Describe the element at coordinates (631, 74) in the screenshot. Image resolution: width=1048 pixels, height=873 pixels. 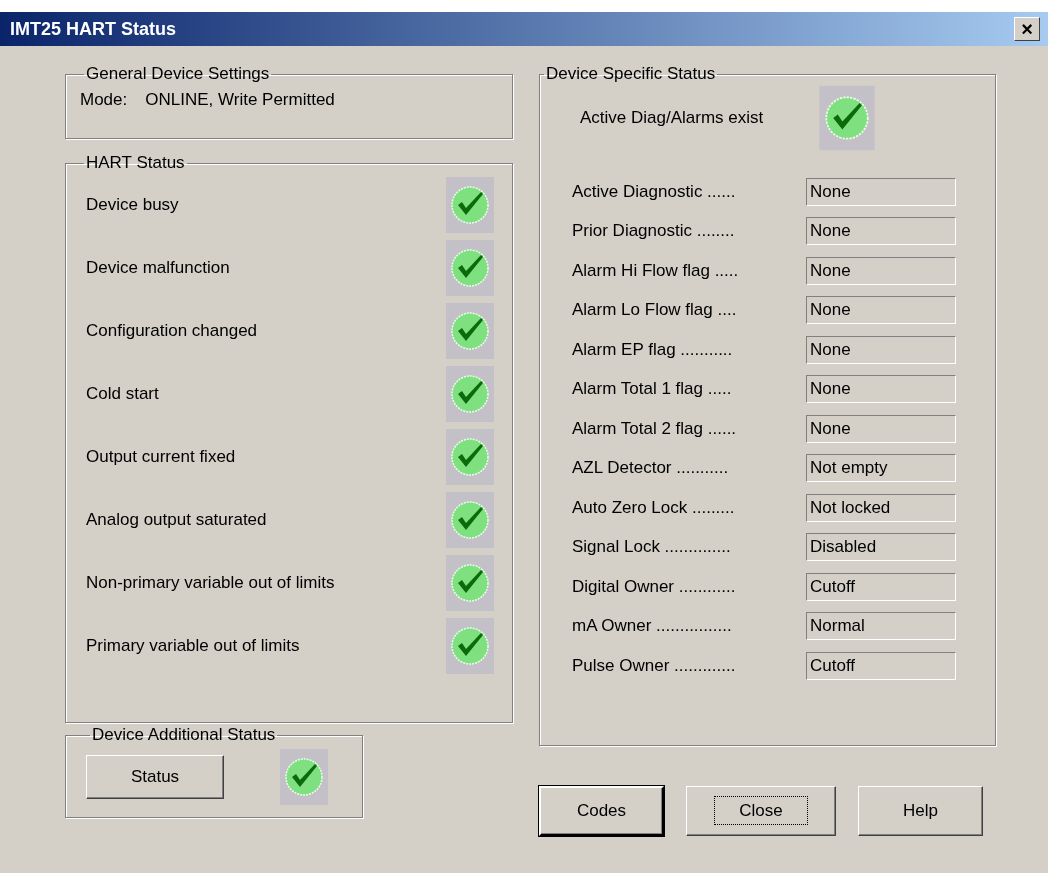
I see `group-title: Device Specific Status` at that location.